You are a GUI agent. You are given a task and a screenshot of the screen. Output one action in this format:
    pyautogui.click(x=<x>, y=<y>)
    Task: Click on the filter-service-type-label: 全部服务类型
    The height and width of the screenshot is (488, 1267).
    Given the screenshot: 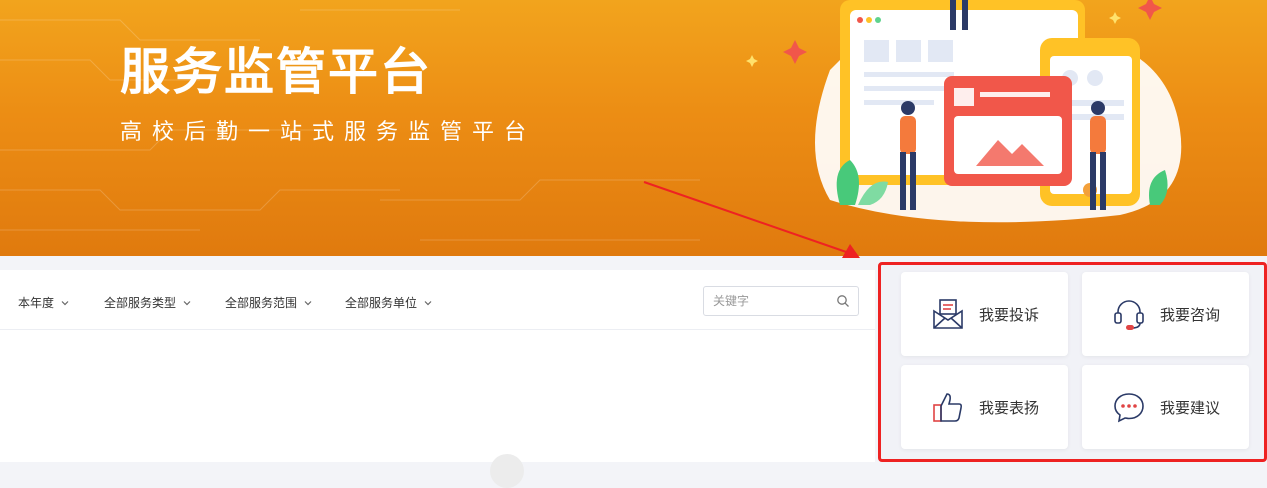 What is the action you would take?
    pyautogui.click(x=140, y=303)
    